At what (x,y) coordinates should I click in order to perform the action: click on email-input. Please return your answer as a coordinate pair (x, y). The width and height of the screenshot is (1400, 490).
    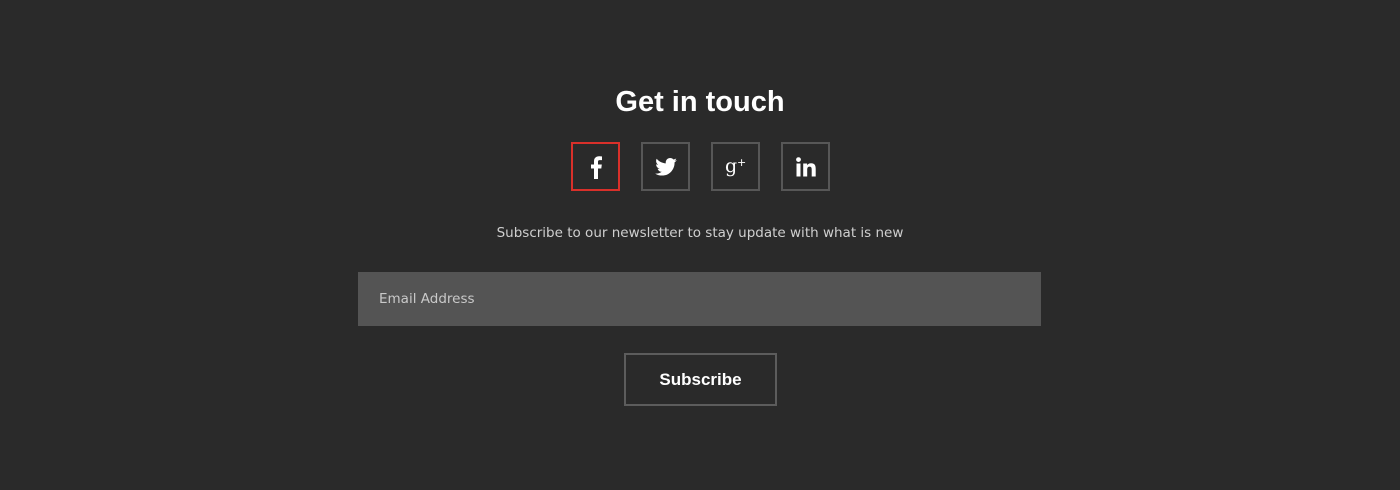
    Looking at the image, I should click on (699, 299).